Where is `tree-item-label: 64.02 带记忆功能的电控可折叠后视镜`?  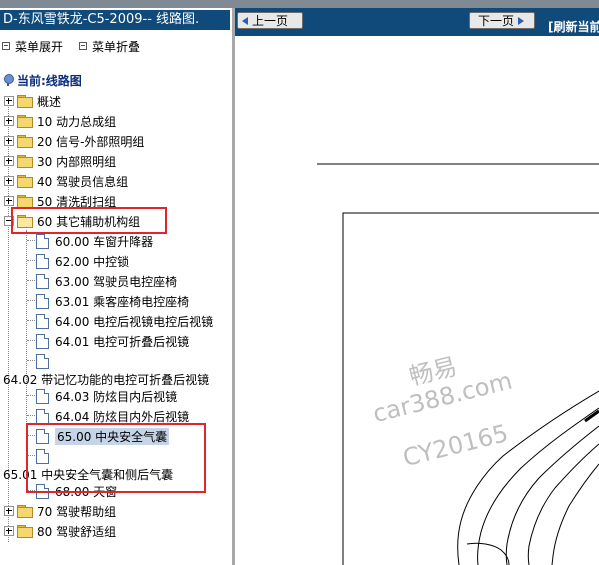 tree-item-label: 64.02 带记忆功能的电控可折叠后视镜 is located at coordinates (106, 379).